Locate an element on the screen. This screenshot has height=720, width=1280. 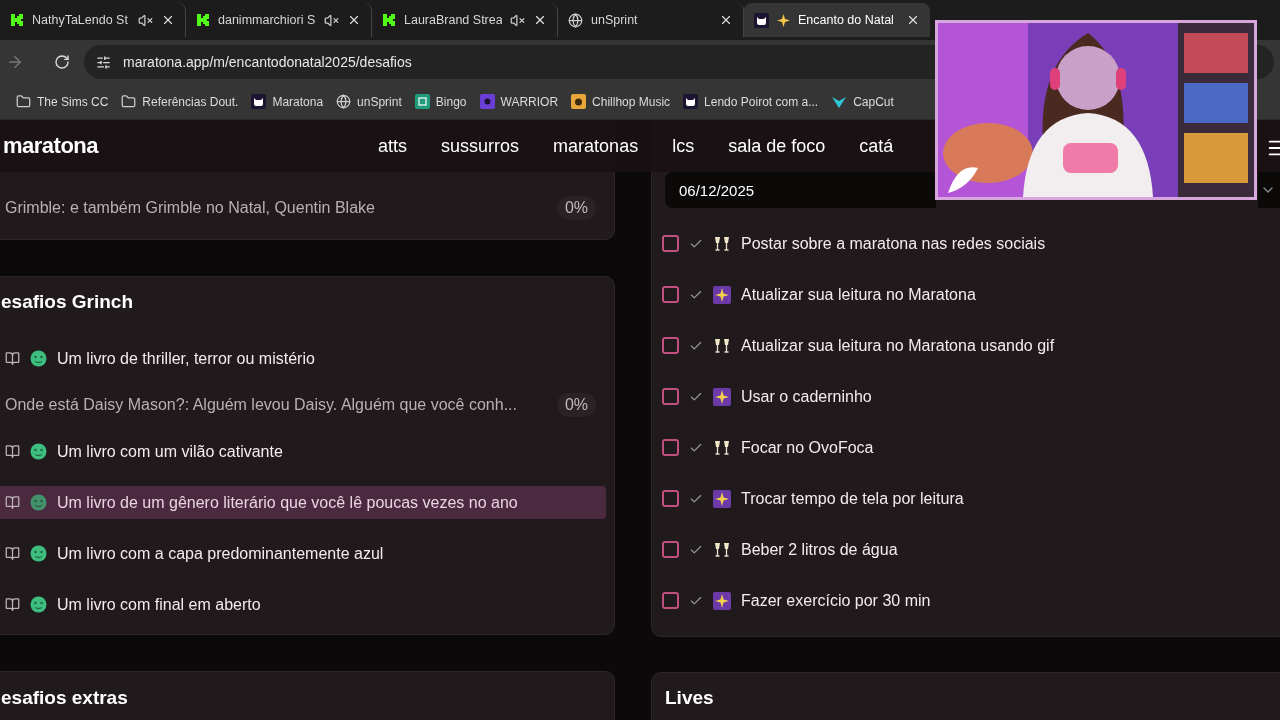
nav-link: maratonas is located at coordinates (596, 146).